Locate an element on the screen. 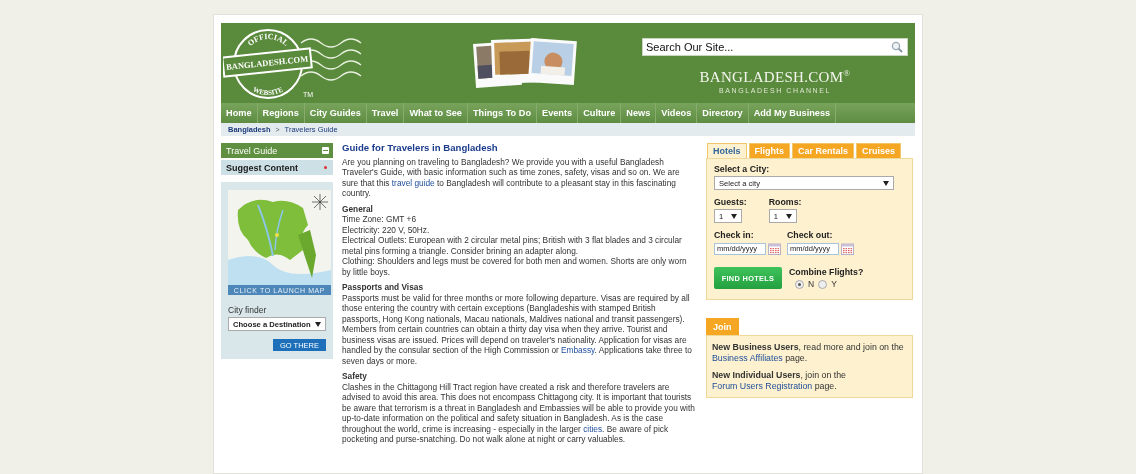 Image resolution: width=1136 pixels, height=474 pixels. paragraph: Clashes in the Chittagong Hill Tract region have created a risk and therefore travelers are advised to avoid this area. This does not encompass Chittagong city. It is important that tourists be aware that terrorism is a threat in Bangladesh and Embassies will be able to provide you with up-to-date information on the political and safety situation in Bangladesh. As is the case throughout the world, crime is increasing - especially in the larger cities. Be aware of pick pocketing and purse-snatching. Do not walk alone at night or carry valuables. is located at coordinates (519, 413).